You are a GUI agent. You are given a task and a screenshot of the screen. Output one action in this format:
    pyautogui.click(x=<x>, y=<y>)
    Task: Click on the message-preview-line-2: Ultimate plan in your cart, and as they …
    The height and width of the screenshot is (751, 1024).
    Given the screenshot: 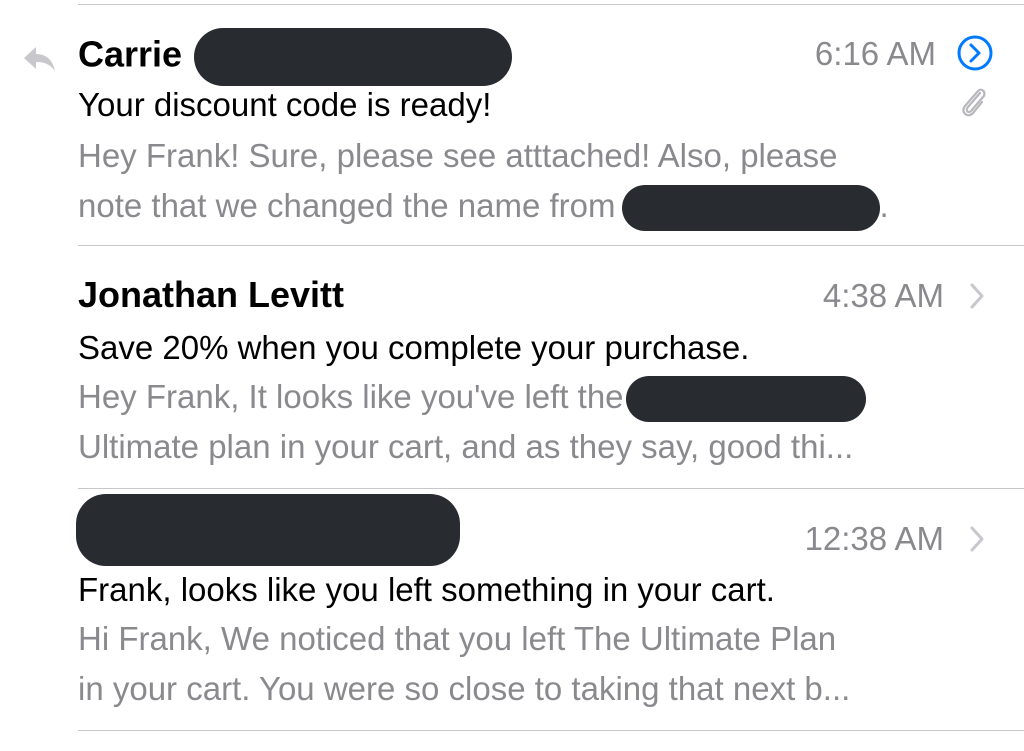 What is the action you would take?
    pyautogui.click(x=466, y=446)
    